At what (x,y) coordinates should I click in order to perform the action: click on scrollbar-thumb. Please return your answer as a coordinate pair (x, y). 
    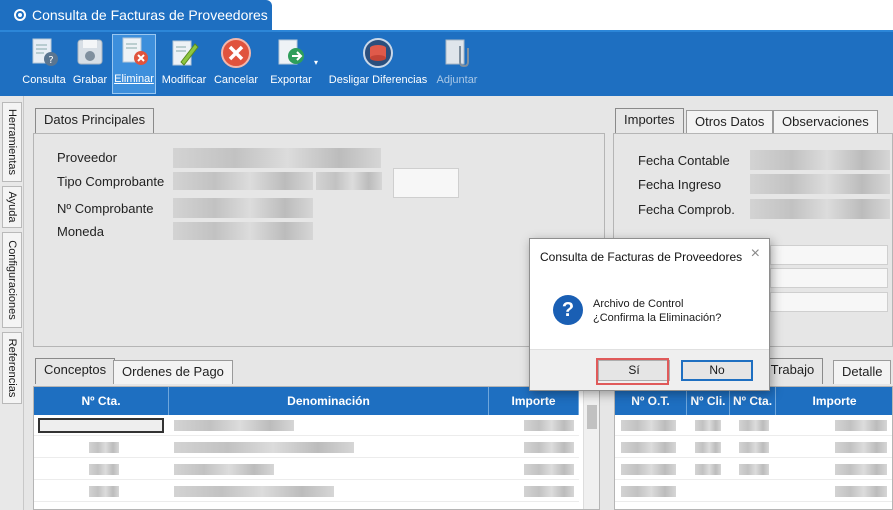
    Looking at the image, I should click on (592, 417).